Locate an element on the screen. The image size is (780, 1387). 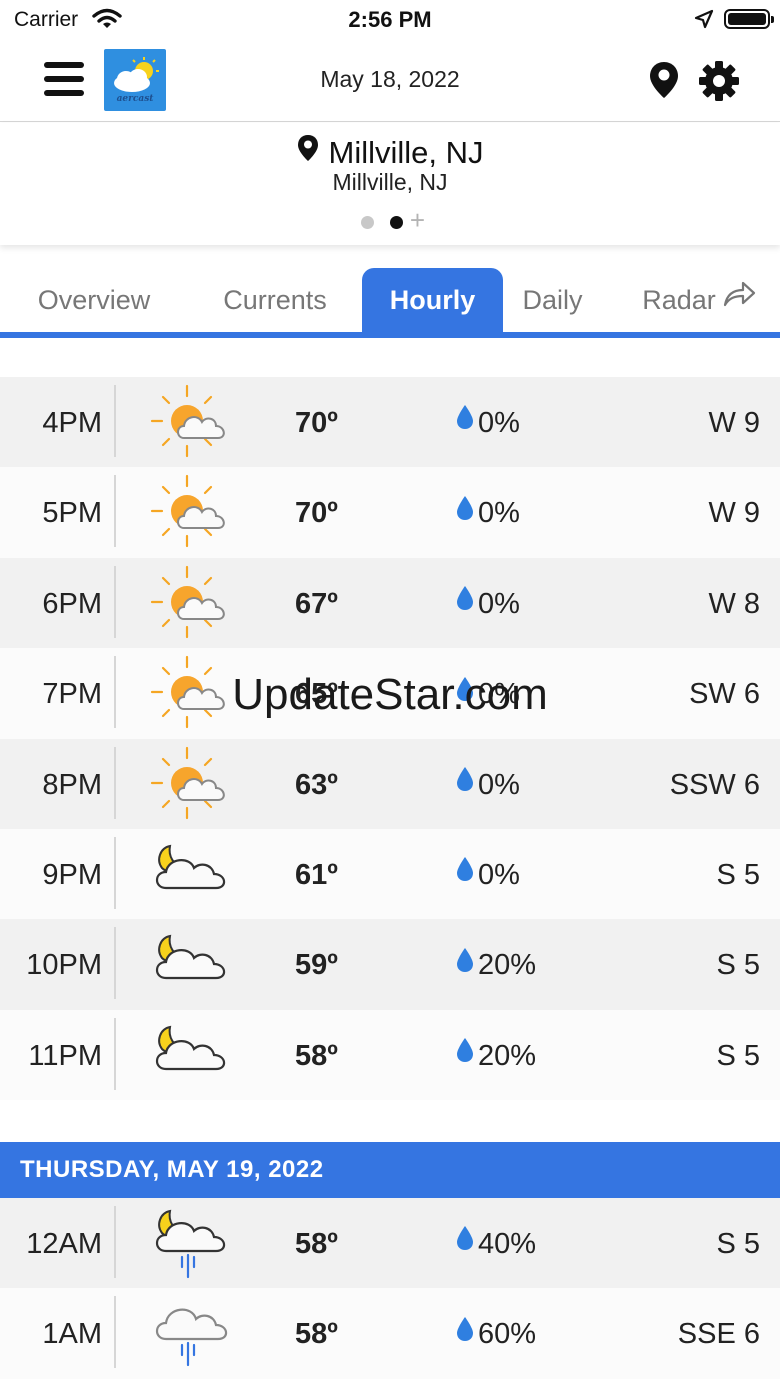
hourly-row: 7PM 65º 0% SW 6 is located at coordinates (390, 693).